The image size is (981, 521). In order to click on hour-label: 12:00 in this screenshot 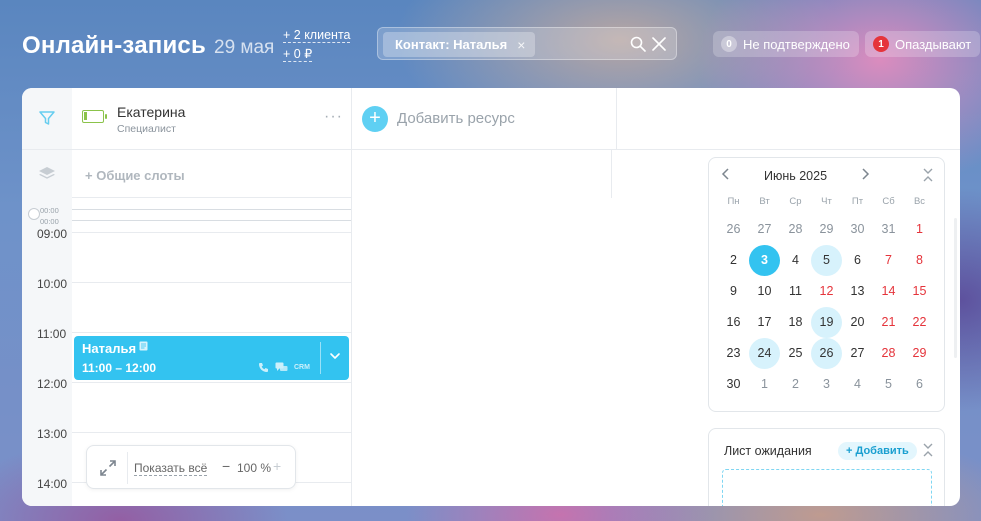, I will do `click(52, 384)`.